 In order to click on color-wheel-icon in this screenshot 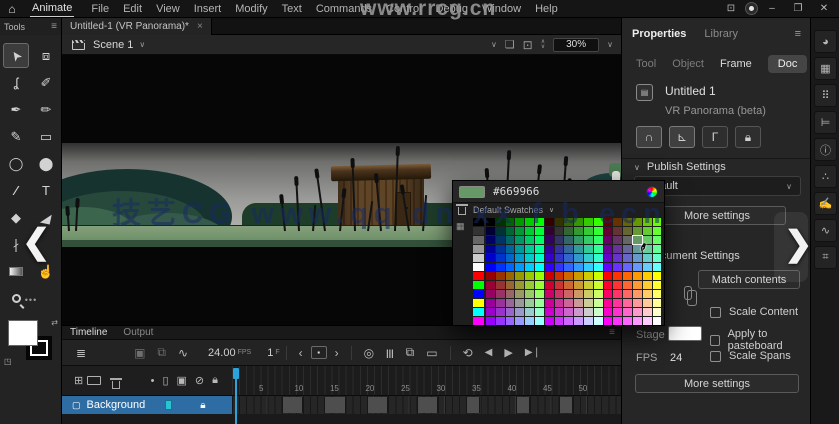, I will do `click(652, 191)`.